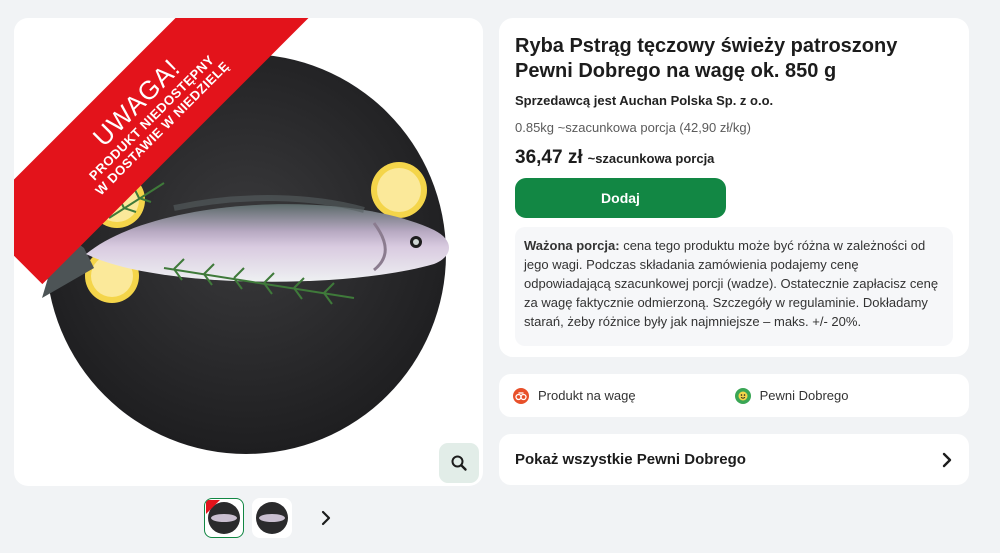 Image resolution: width=1000 pixels, height=553 pixels. What do you see at coordinates (633, 127) in the screenshot?
I see `portion-info: 0.85kg ~szacunkowa porcja (42,90 zł/kg)` at bounding box center [633, 127].